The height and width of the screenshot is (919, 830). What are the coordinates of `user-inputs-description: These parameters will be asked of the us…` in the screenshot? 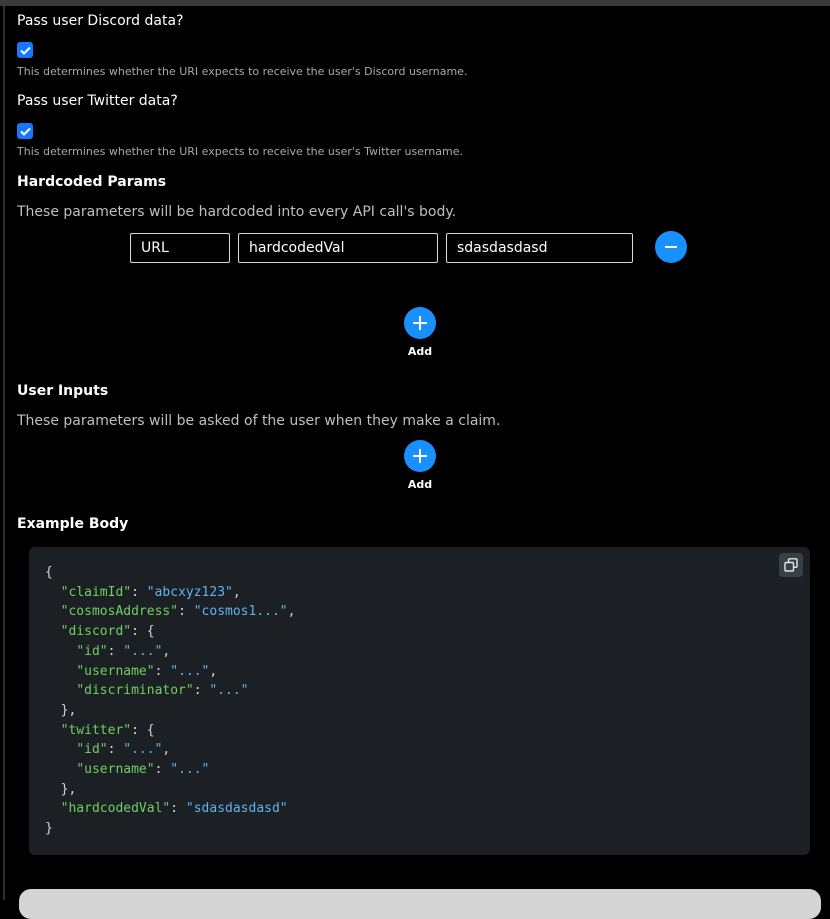 It's located at (259, 421).